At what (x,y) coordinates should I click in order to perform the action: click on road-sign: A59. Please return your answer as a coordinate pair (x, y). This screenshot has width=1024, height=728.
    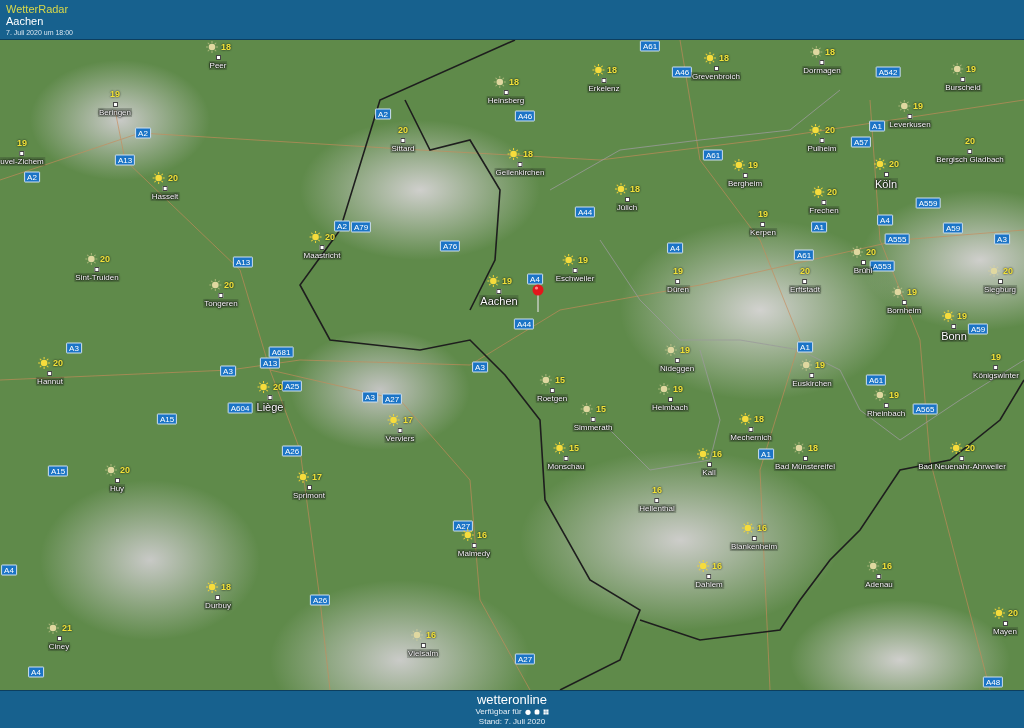
    Looking at the image, I should click on (978, 329).